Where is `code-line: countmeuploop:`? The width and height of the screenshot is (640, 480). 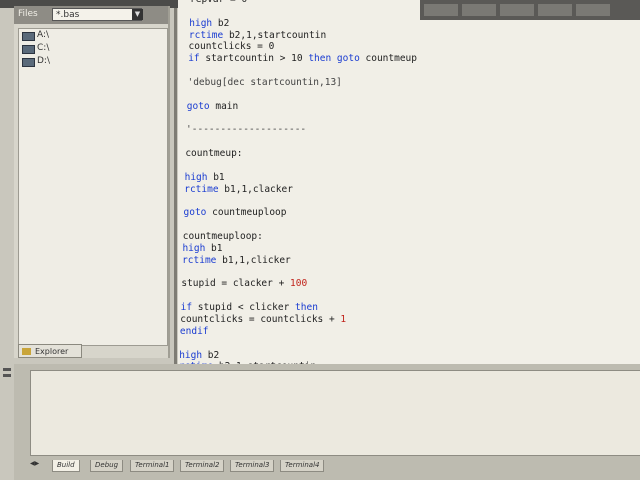 code-line: countmeuploop: is located at coordinates (223, 236).